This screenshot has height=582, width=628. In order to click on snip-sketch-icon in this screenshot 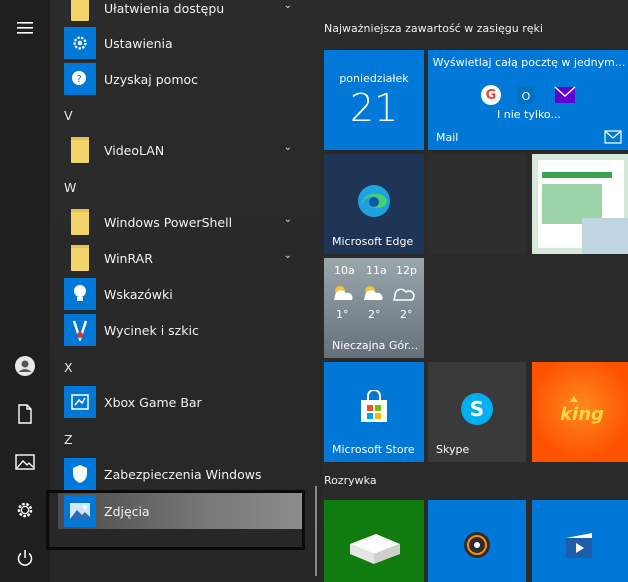, I will do `click(80, 330)`.